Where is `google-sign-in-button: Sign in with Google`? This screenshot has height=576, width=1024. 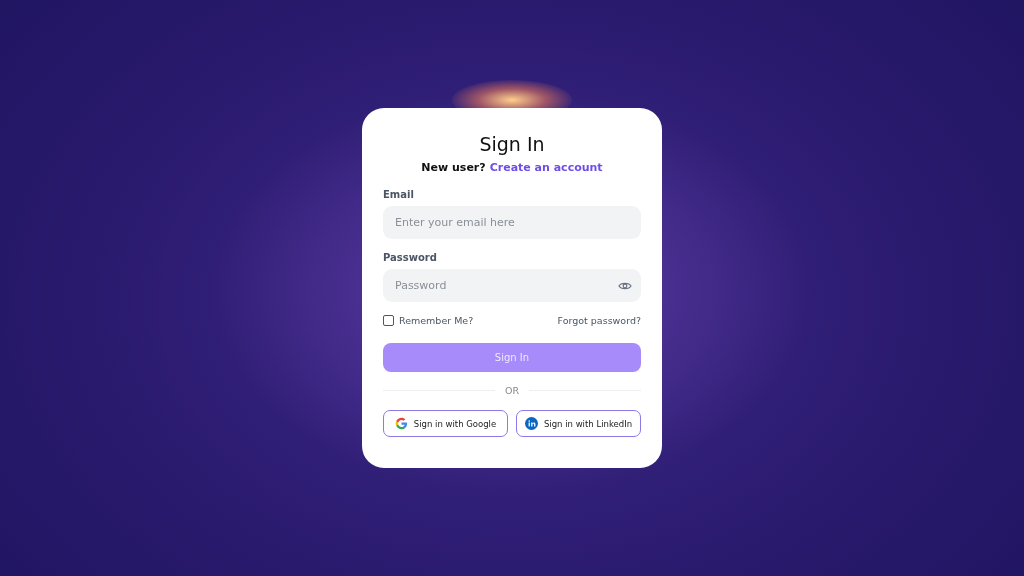 google-sign-in-button: Sign in with Google is located at coordinates (445, 423).